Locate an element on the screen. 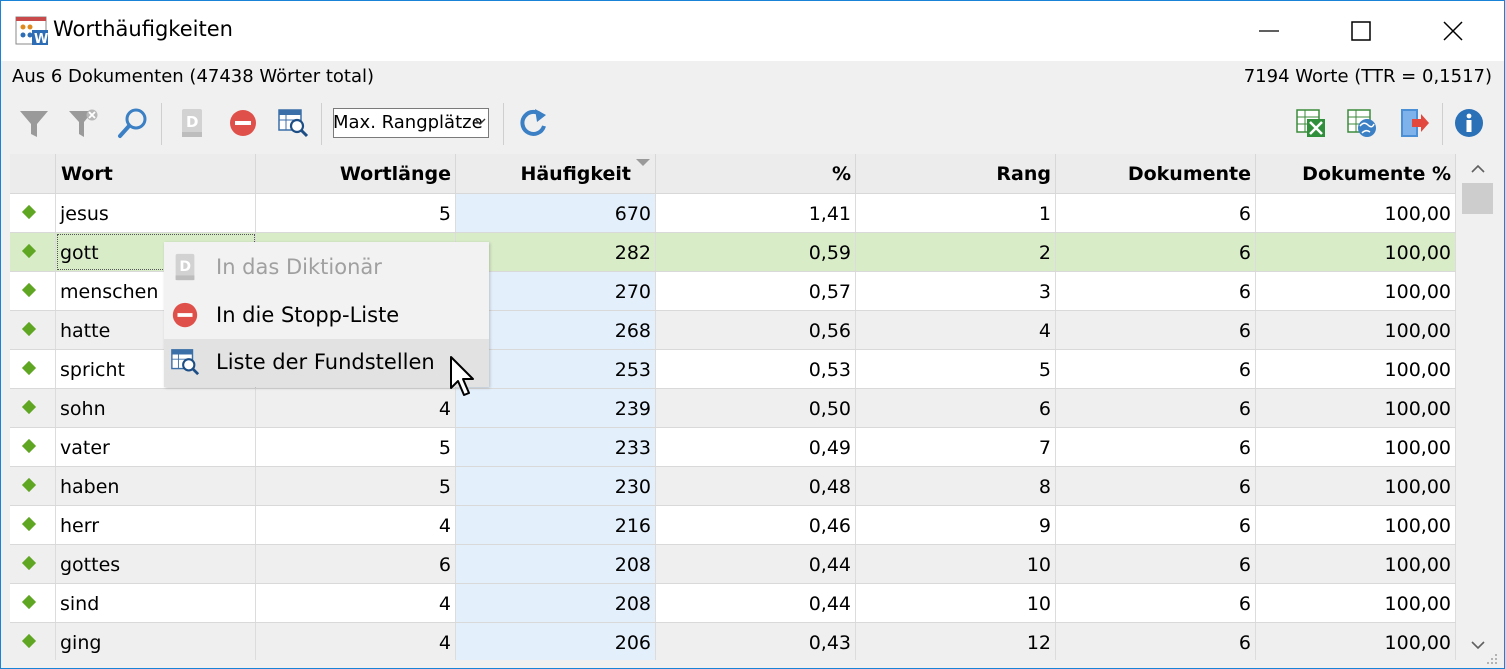 The height and width of the screenshot is (669, 1505). cell-word: sohn is located at coordinates (156, 408).